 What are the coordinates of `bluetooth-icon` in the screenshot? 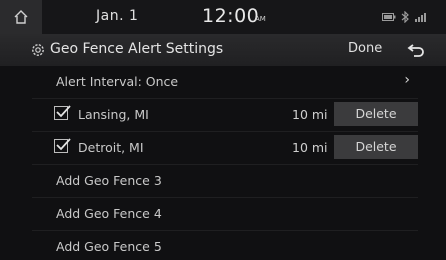 It's located at (405, 17).